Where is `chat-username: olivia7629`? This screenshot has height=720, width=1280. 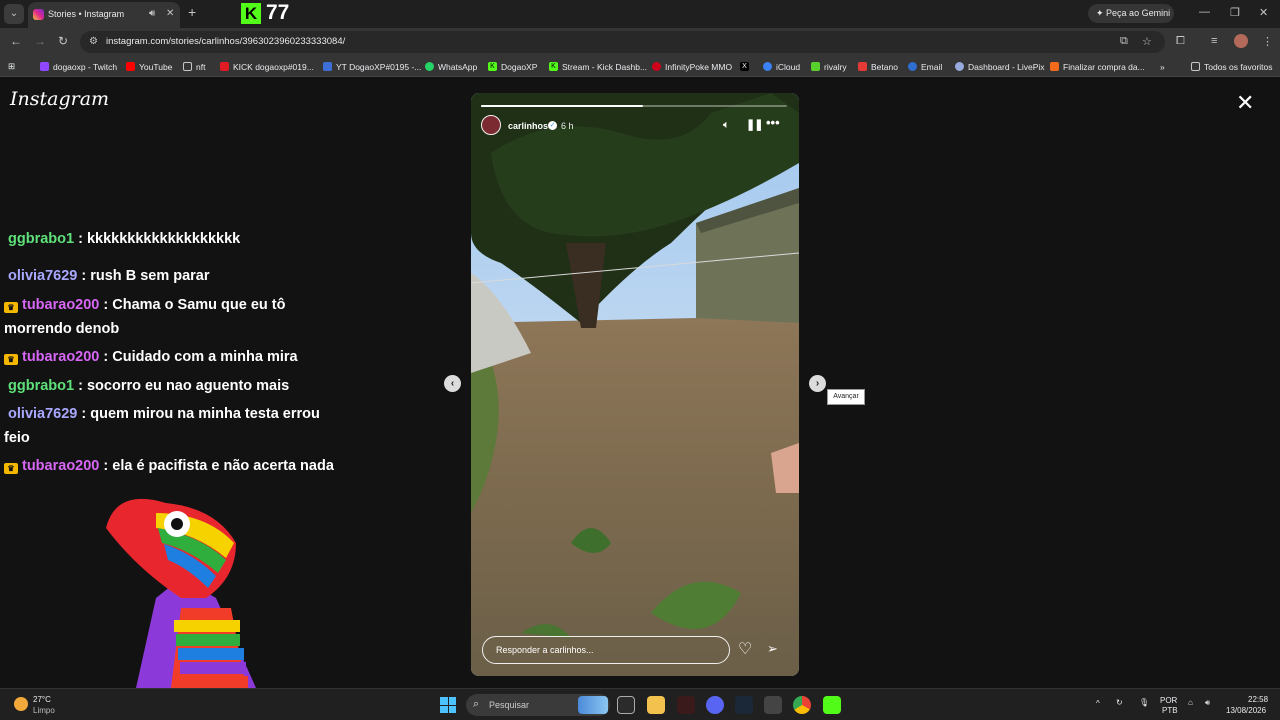
chat-username: olivia7629 is located at coordinates (43, 414).